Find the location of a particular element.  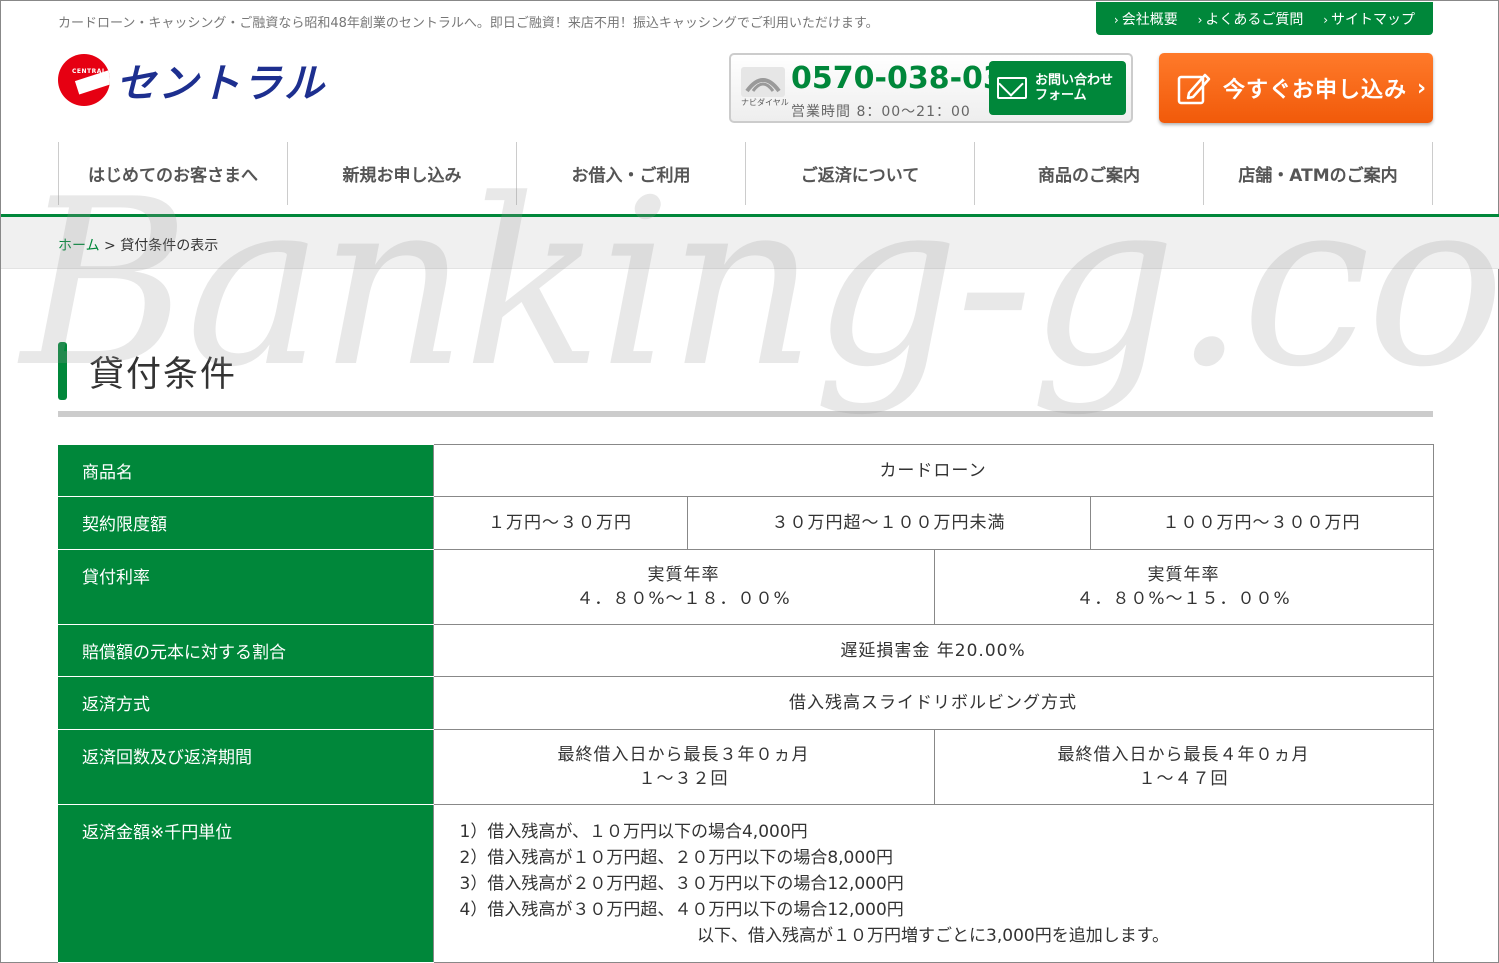

toplink-sitemap: › サイトマップ is located at coordinates (1369, 19).